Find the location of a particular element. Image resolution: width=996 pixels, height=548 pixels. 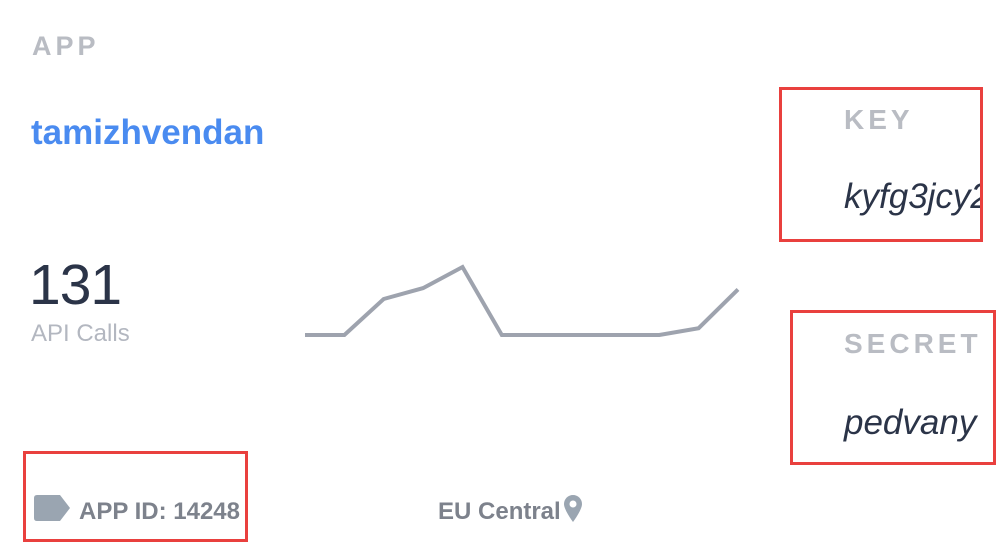

location-pin-icon is located at coordinates (573, 508).